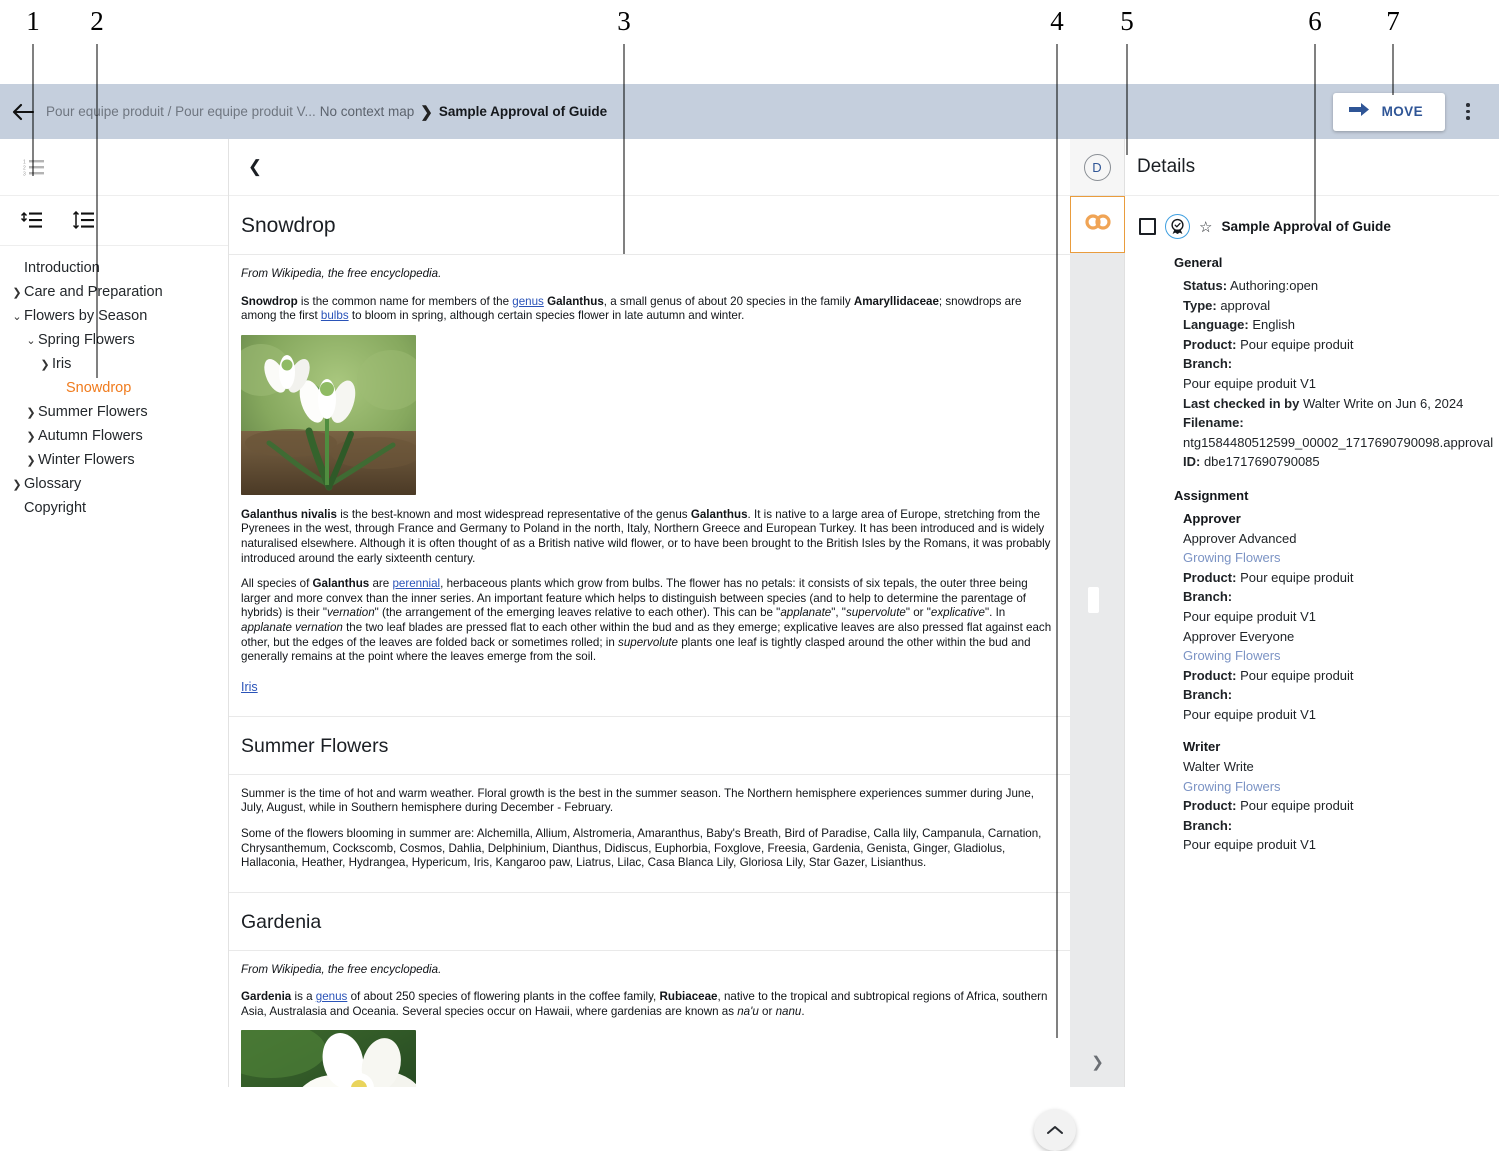 The height and width of the screenshot is (1151, 1499). I want to click on tree-item-snowdrop: Snowdrop, so click(114, 388).